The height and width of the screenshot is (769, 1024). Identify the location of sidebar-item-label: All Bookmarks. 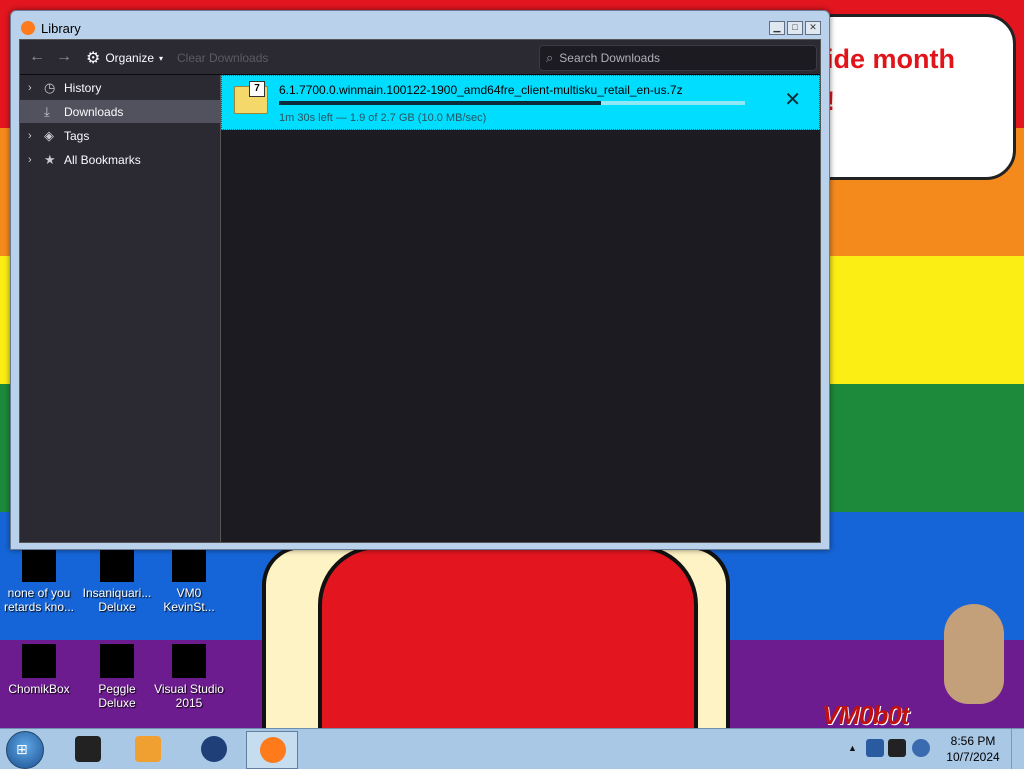
(102, 159).